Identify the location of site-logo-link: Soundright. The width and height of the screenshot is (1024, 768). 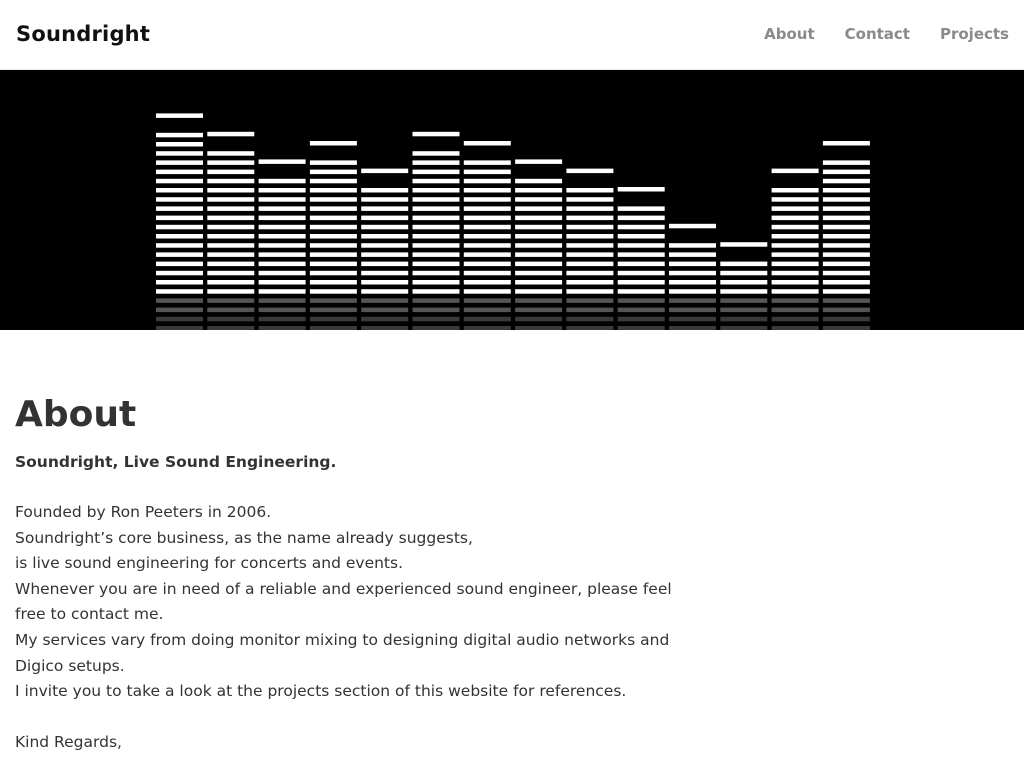
(83, 34).